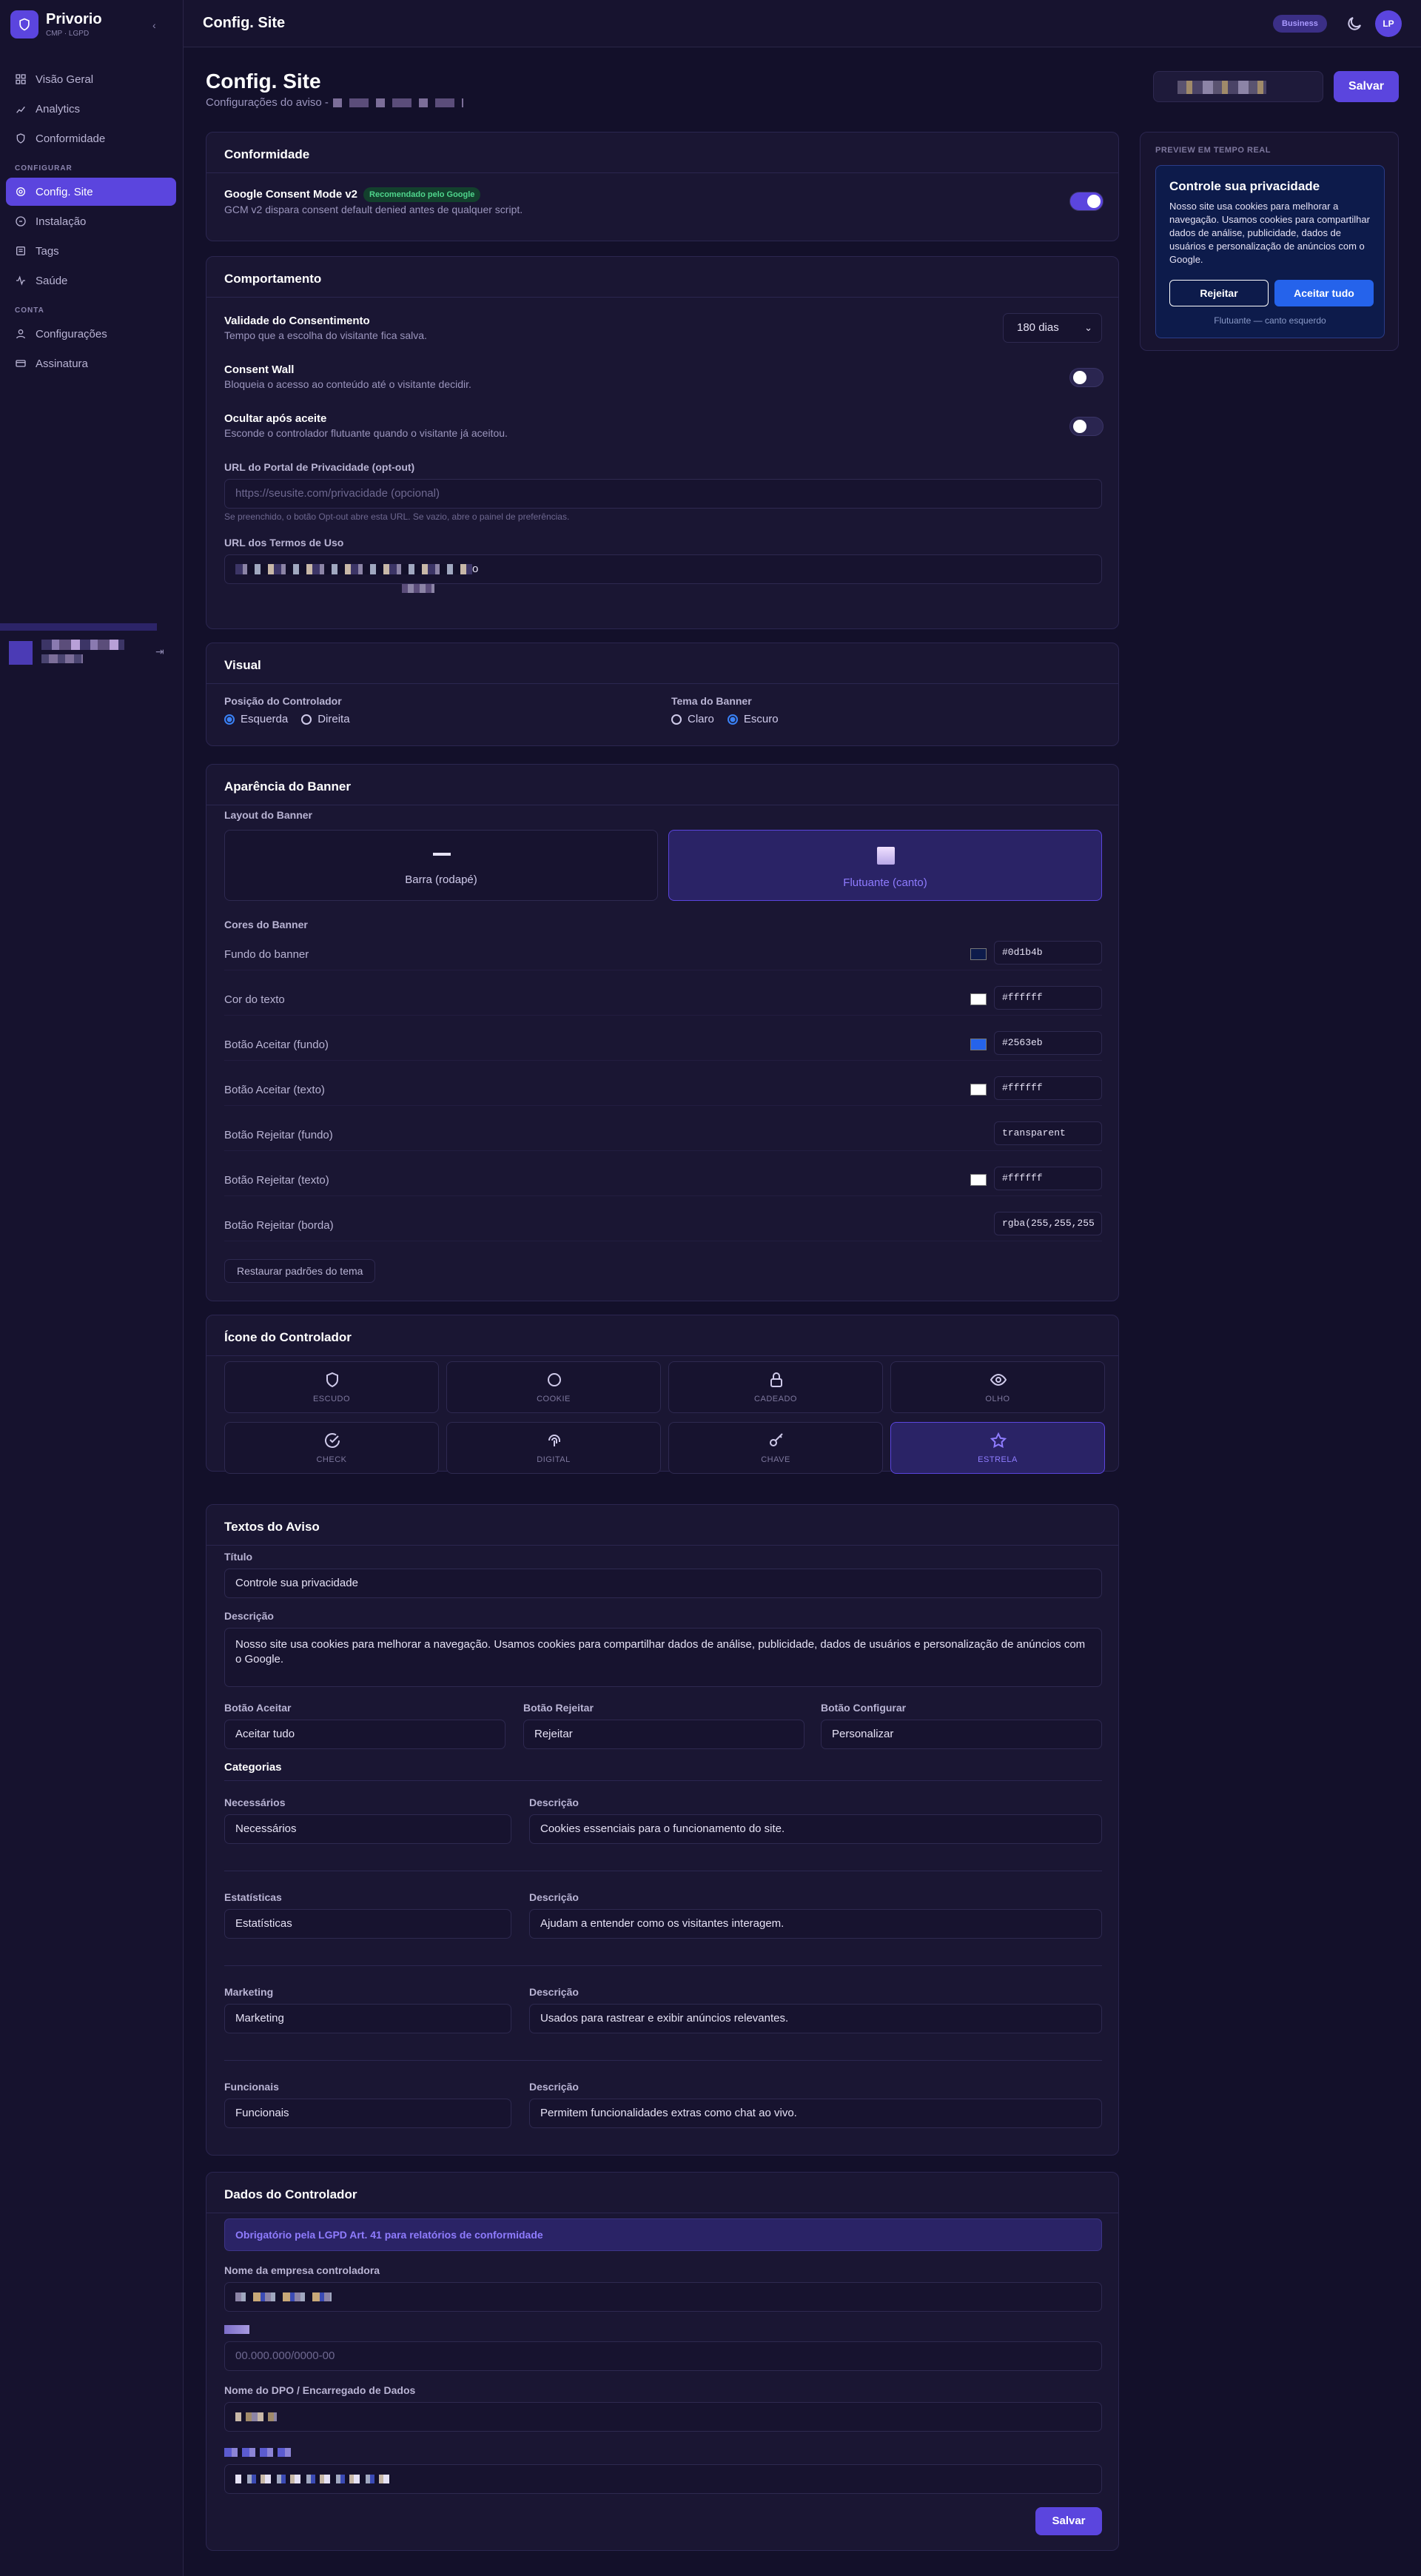 Image resolution: width=1421 pixels, height=2576 pixels. I want to click on save-button: Salvar, so click(1366, 86).